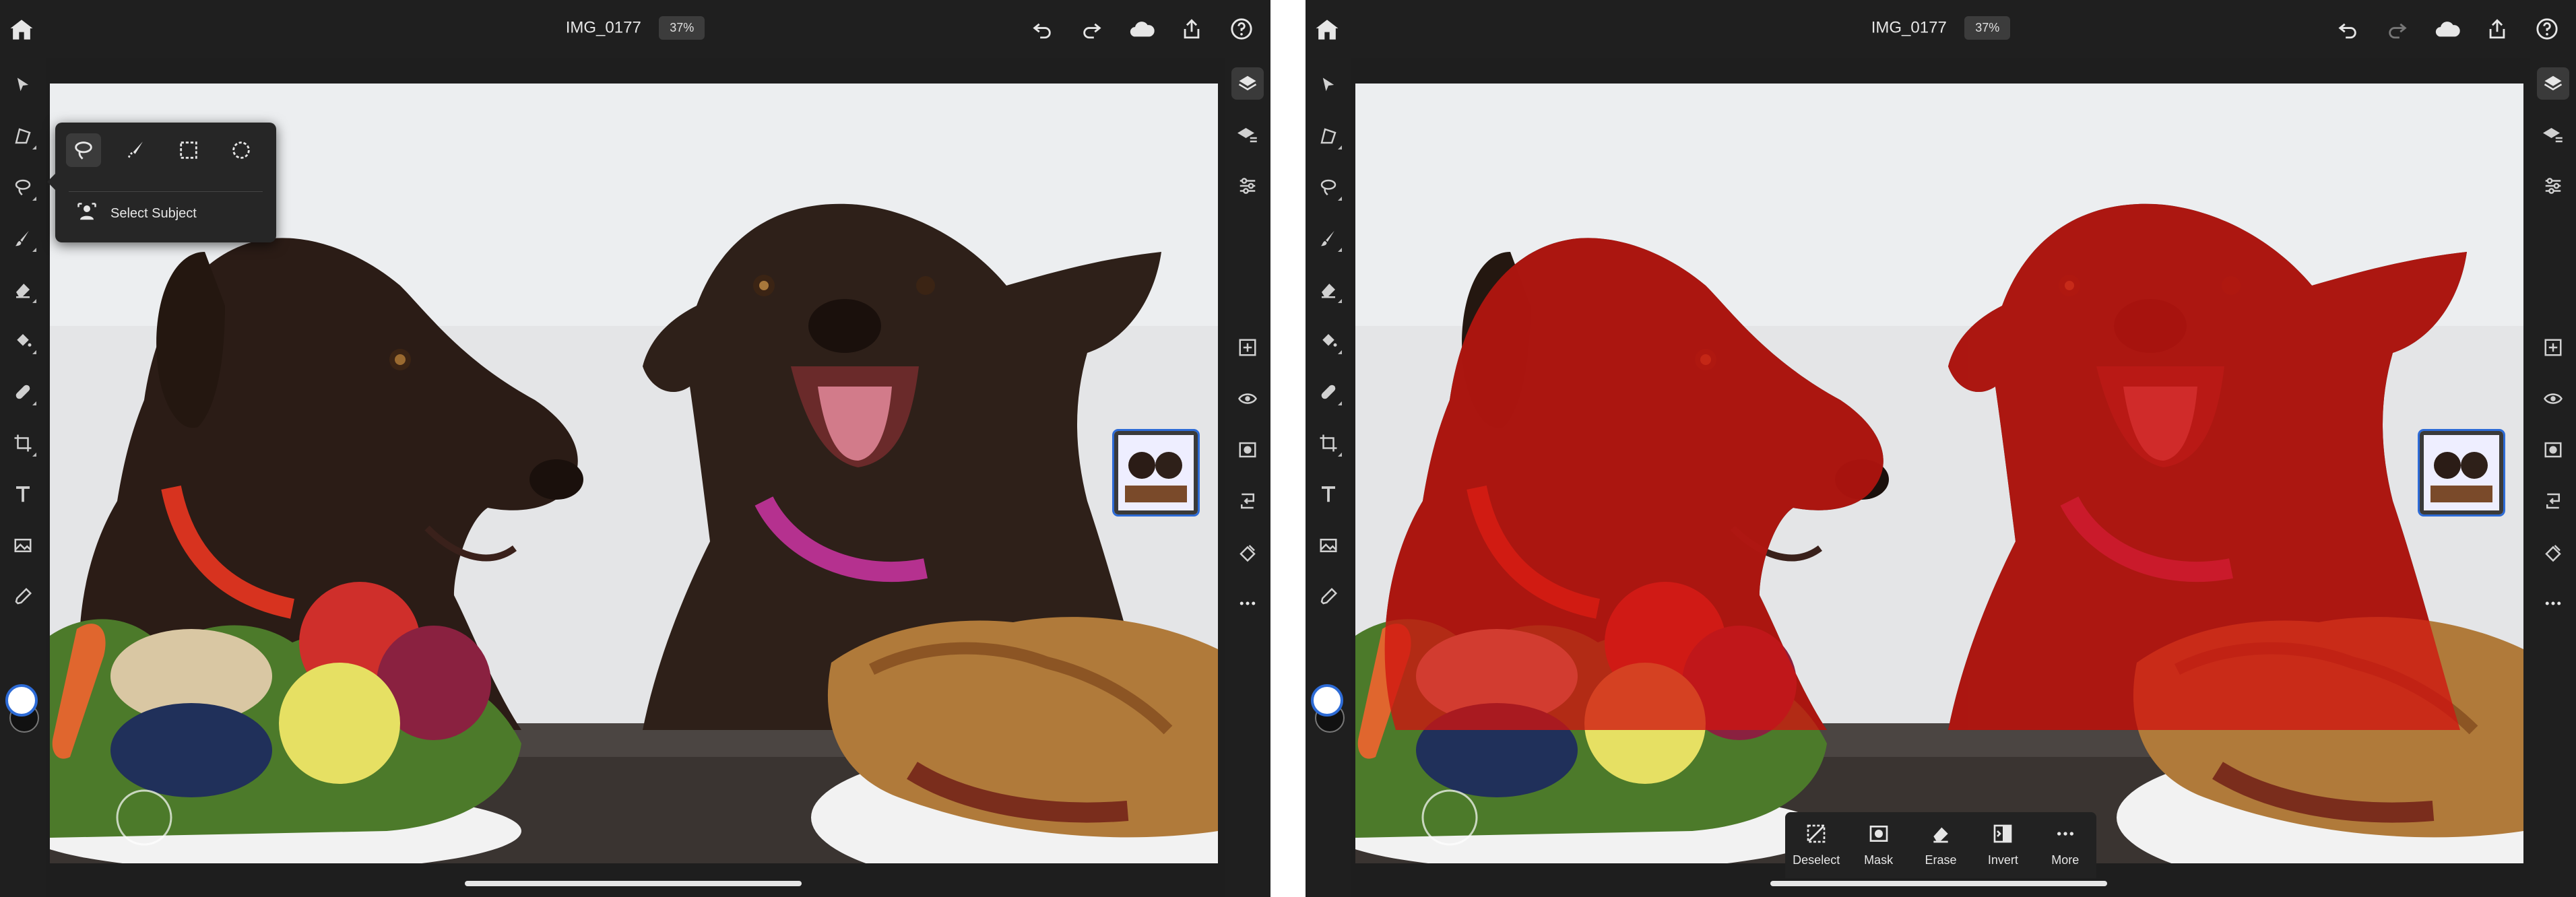 This screenshot has width=2576, height=897. Describe the element at coordinates (166, 191) in the screenshot. I see `popover-divider` at that location.